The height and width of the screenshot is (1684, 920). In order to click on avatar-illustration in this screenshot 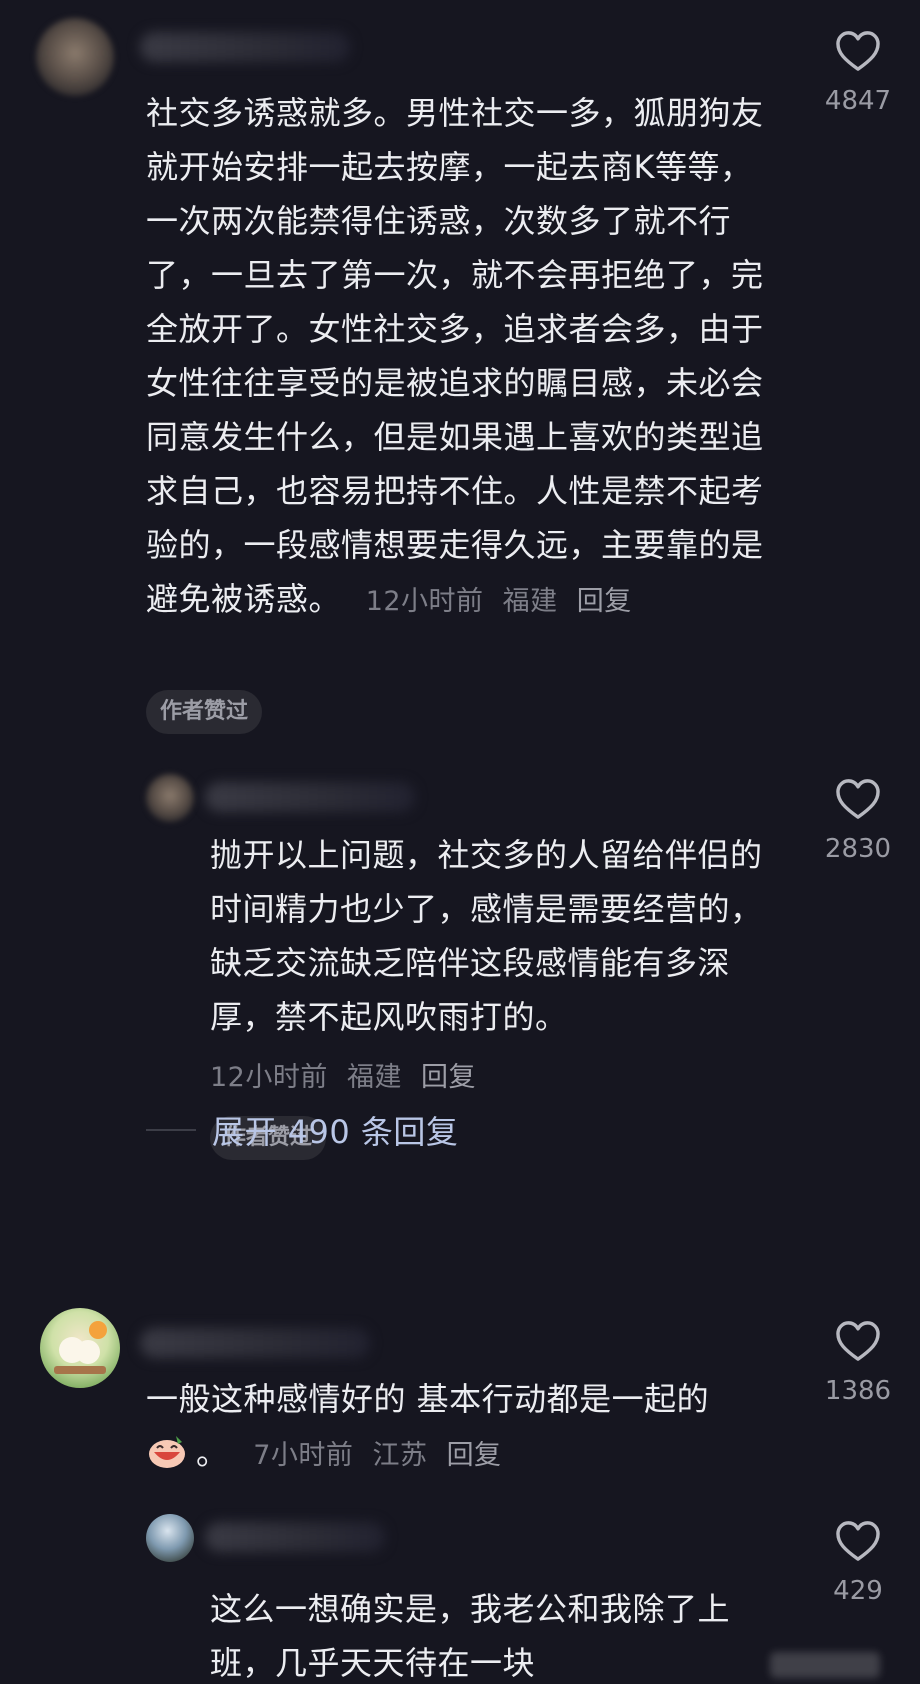, I will do `click(80, 1347)`.